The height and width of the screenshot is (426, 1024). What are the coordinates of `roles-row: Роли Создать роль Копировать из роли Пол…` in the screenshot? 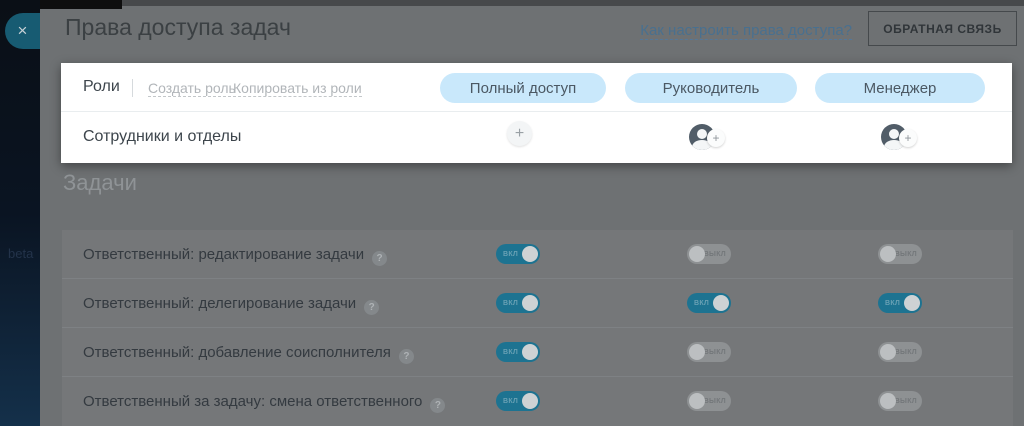 It's located at (536, 87).